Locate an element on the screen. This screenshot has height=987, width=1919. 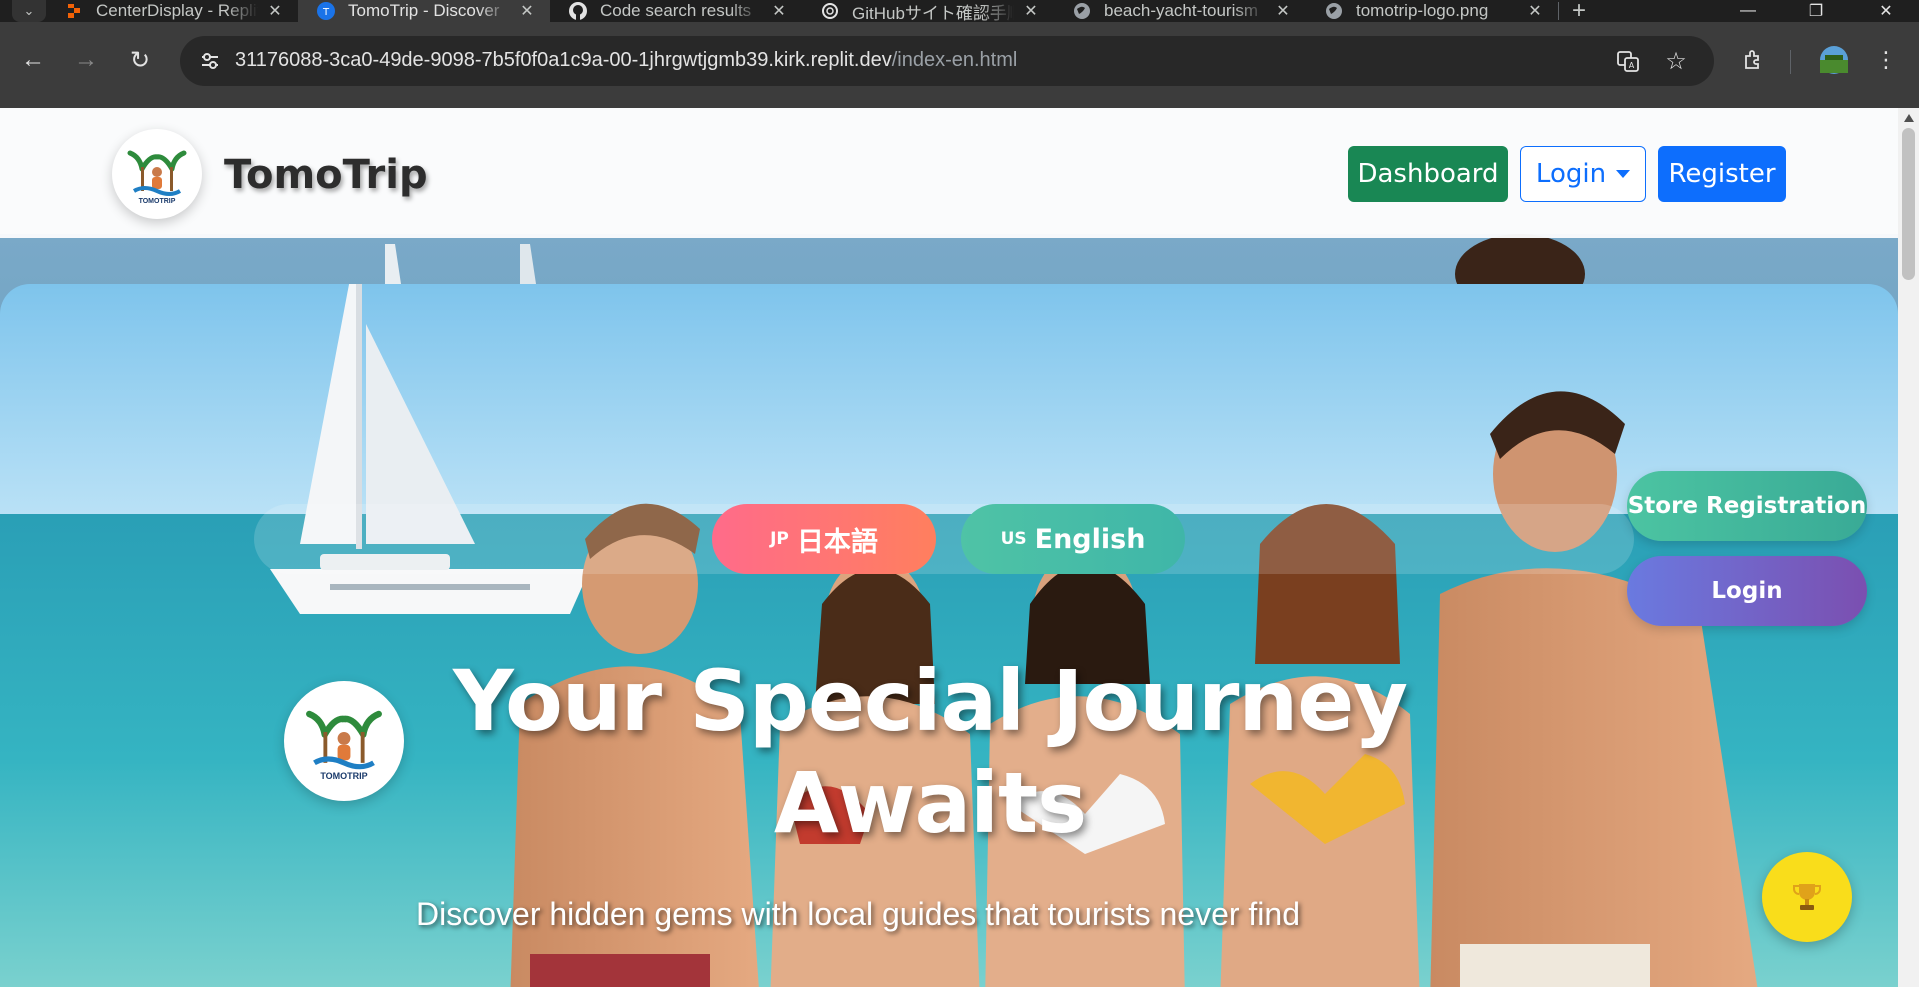
language-japanese-button: JP 日本語 is located at coordinates (824, 539).